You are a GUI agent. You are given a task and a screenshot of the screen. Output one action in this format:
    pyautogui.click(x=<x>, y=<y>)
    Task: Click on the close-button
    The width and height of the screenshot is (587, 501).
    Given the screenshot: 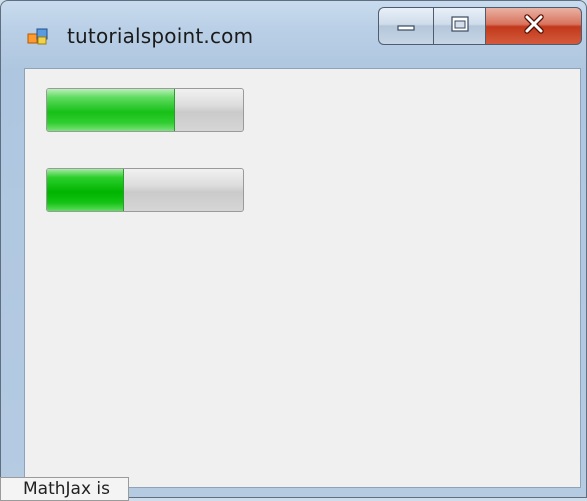 What is the action you would take?
    pyautogui.click(x=533, y=26)
    